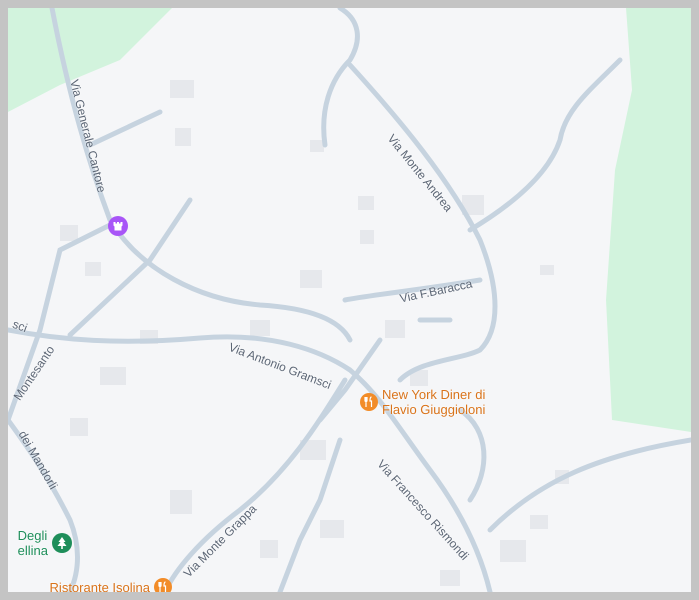 This screenshot has height=600, width=699. I want to click on place-label: New York Diner di Flavio Giuggioloni, so click(434, 402).